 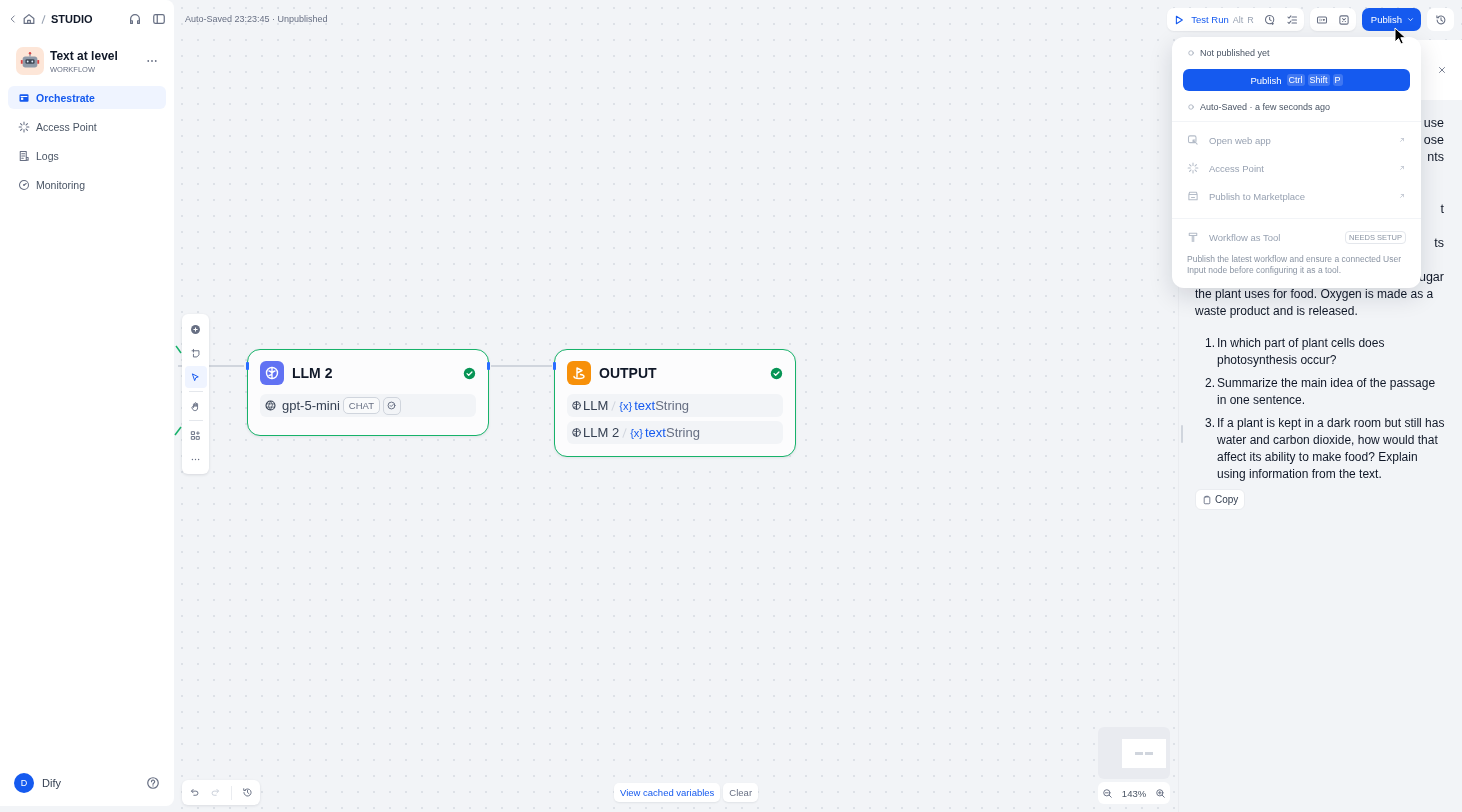 I want to click on model-settings-button, so click(x=391, y=405).